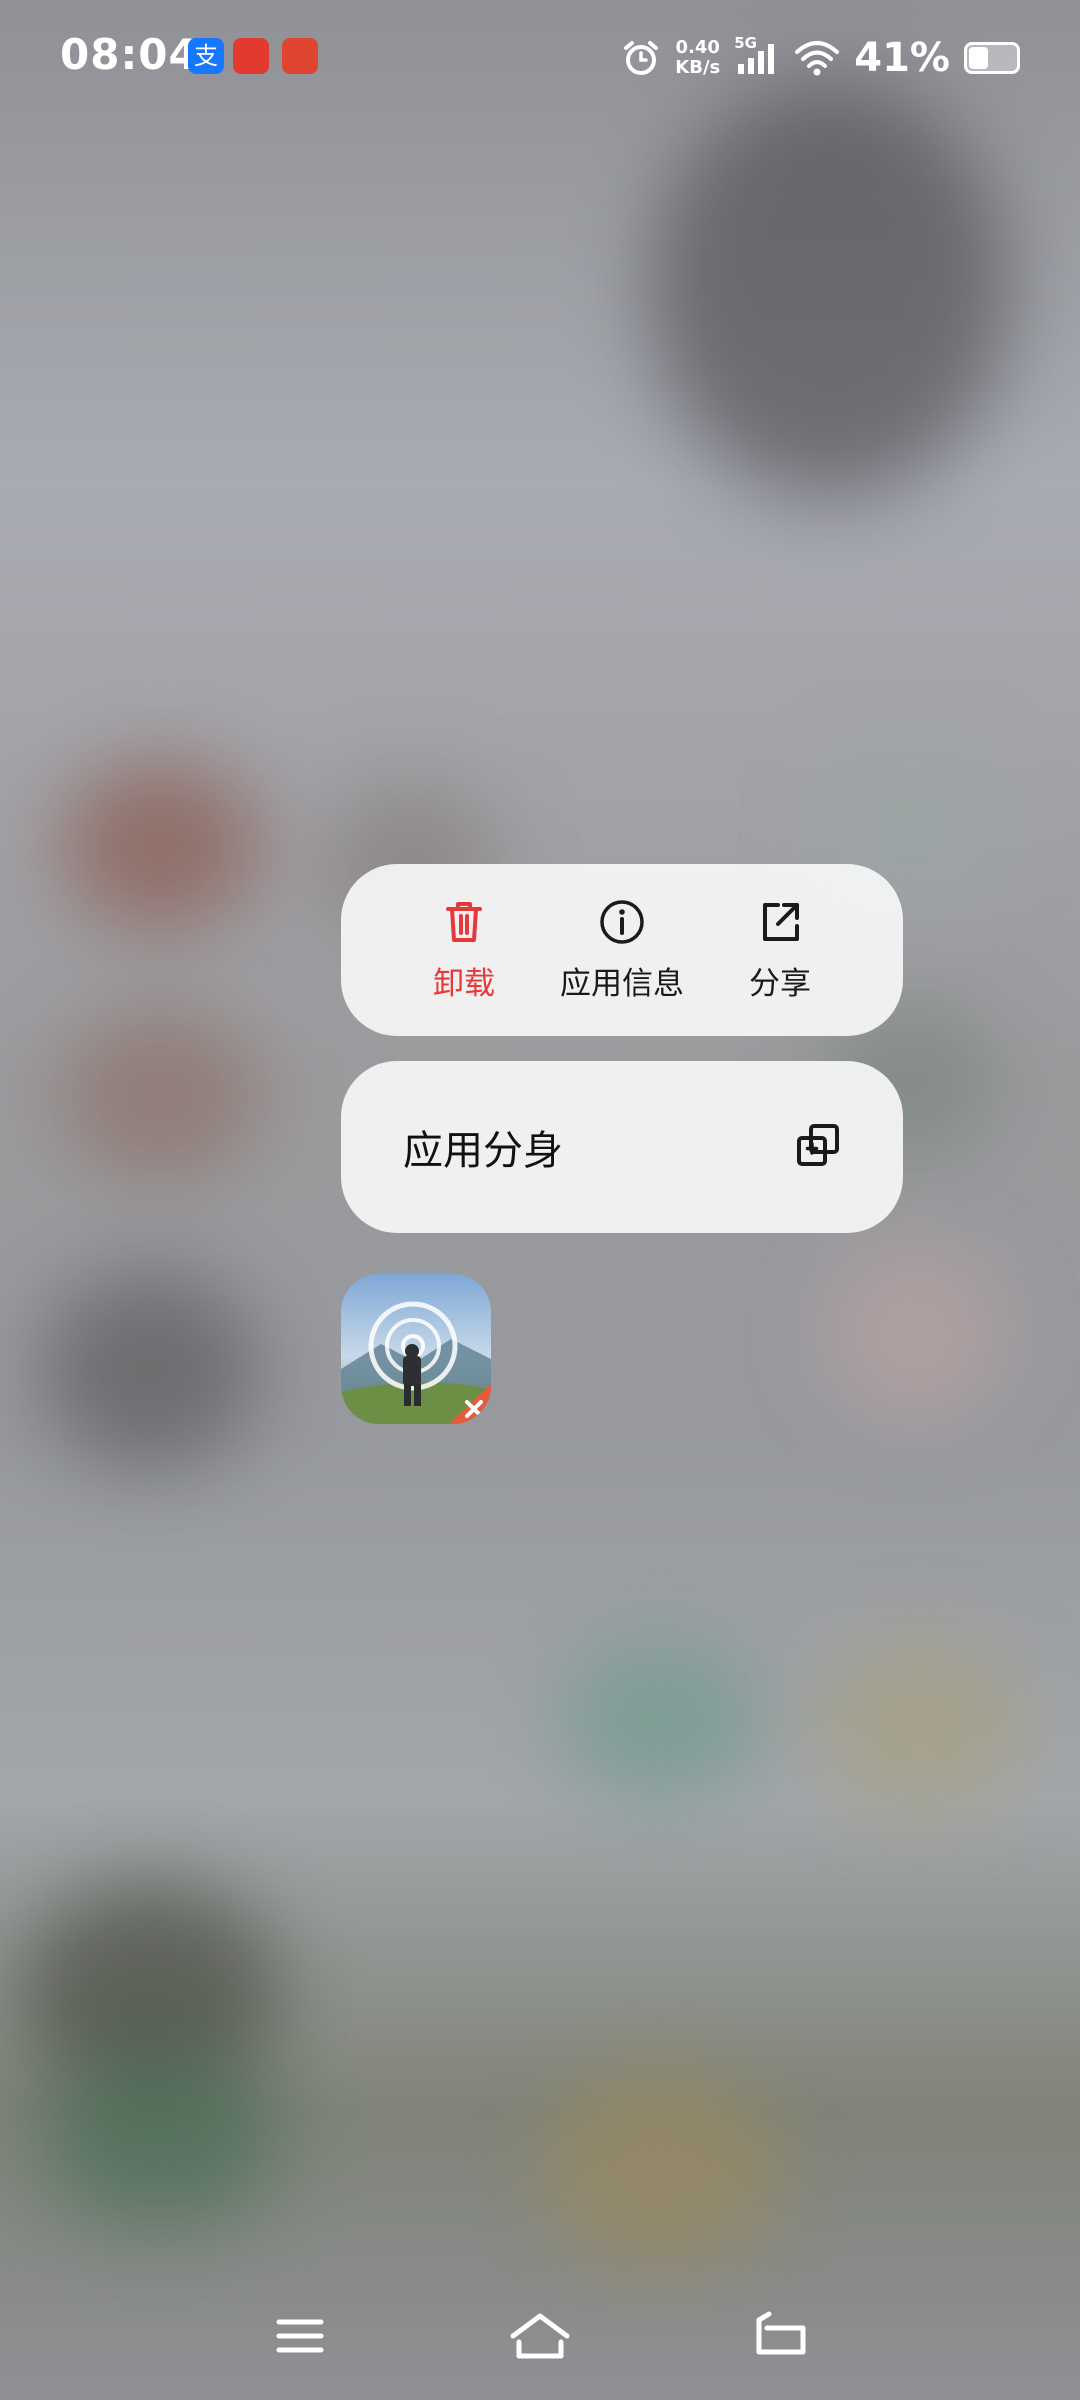 The image size is (1080, 2400). I want to click on back-button, so click(780, 2336).